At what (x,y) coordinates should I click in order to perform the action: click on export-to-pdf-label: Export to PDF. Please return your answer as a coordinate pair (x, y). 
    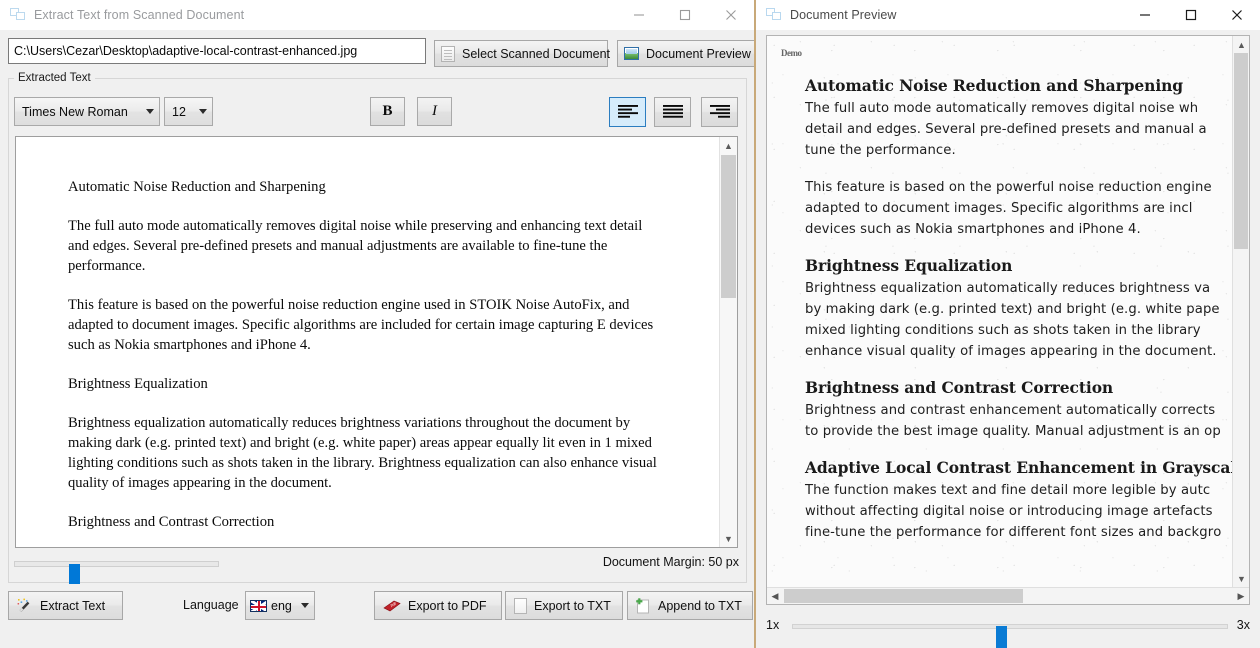
    Looking at the image, I should click on (447, 605).